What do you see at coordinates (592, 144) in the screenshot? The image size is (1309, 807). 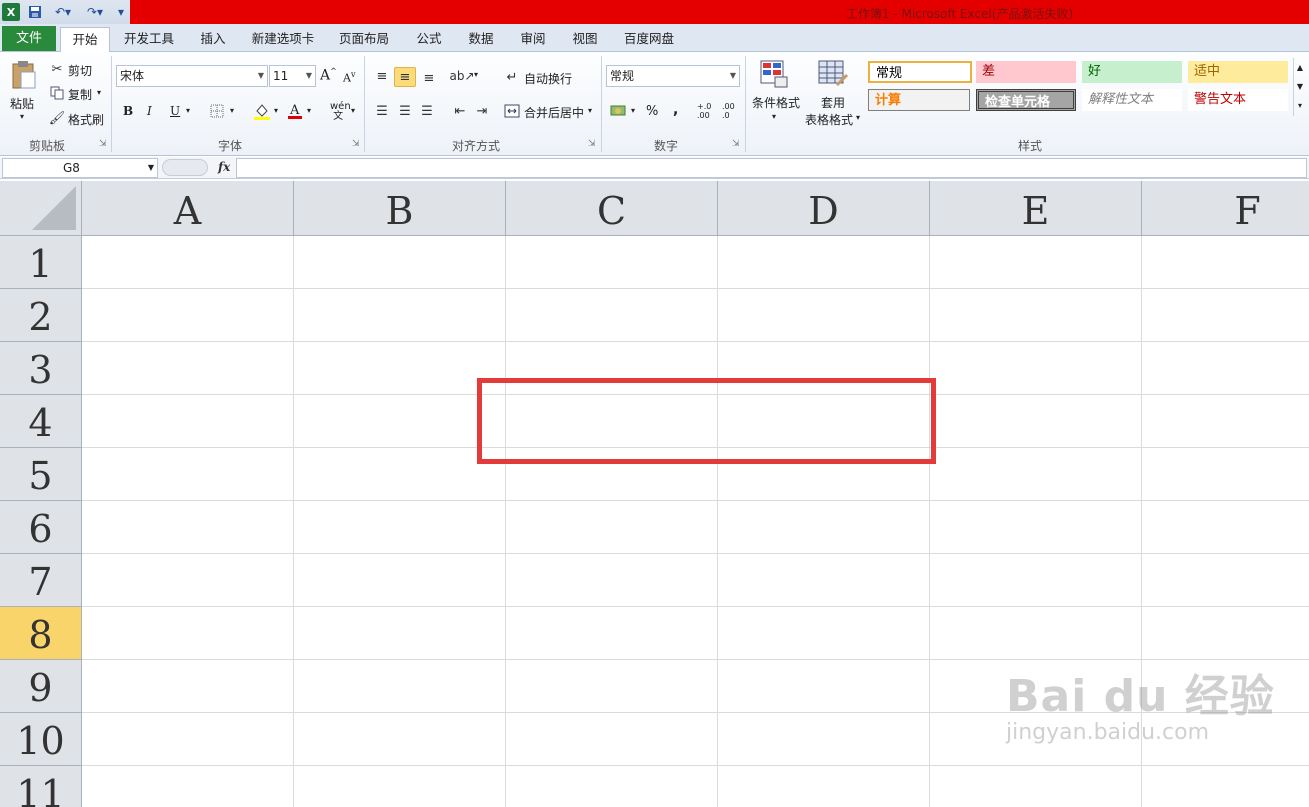 I see `alignment-launcher-icon: ⇲` at bounding box center [592, 144].